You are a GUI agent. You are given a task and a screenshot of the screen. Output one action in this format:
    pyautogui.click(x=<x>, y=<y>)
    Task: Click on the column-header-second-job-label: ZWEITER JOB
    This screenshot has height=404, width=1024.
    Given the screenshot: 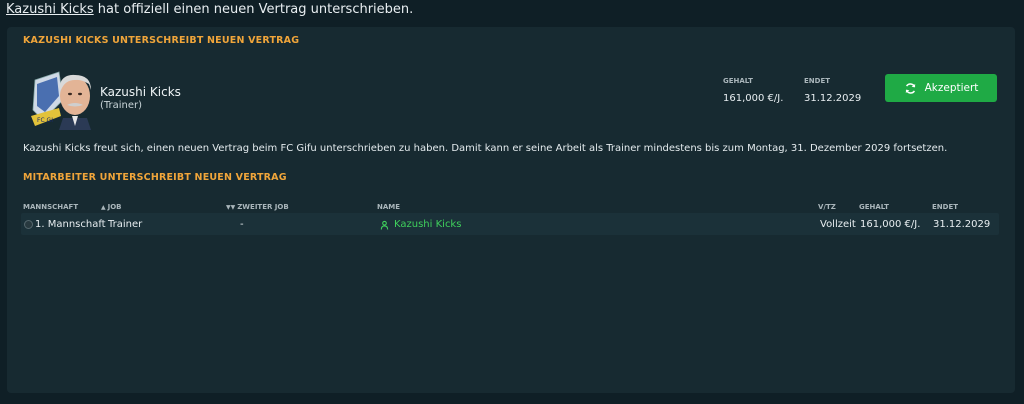 What is the action you would take?
    pyautogui.click(x=263, y=207)
    